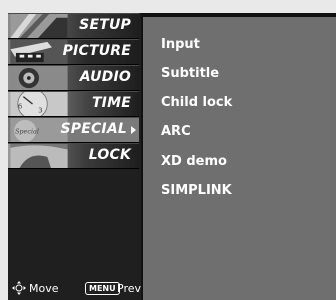 Image resolution: width=336 pixels, height=300 pixels. I want to click on option-xd-demo: XD demo, so click(194, 161).